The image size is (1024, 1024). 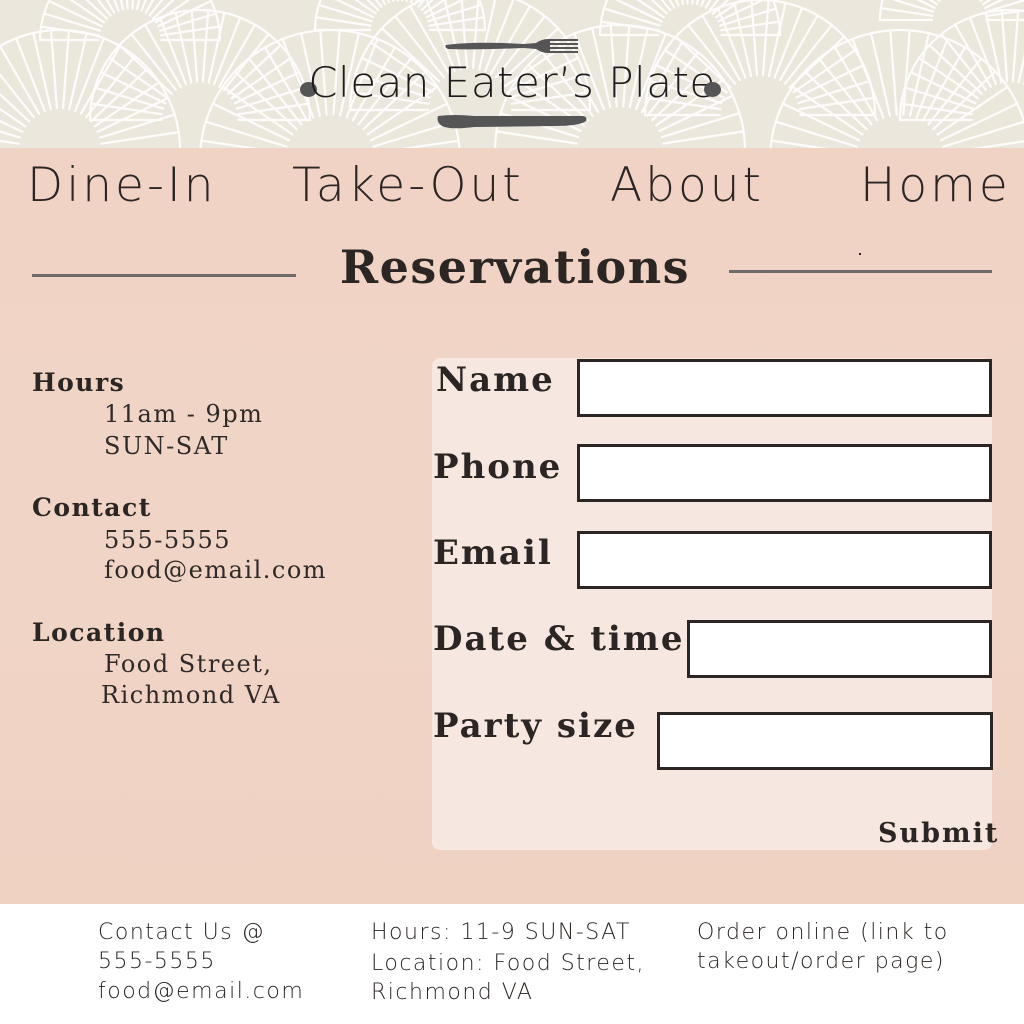 What do you see at coordinates (79, 382) in the screenshot?
I see `hours-heading: Hours` at bounding box center [79, 382].